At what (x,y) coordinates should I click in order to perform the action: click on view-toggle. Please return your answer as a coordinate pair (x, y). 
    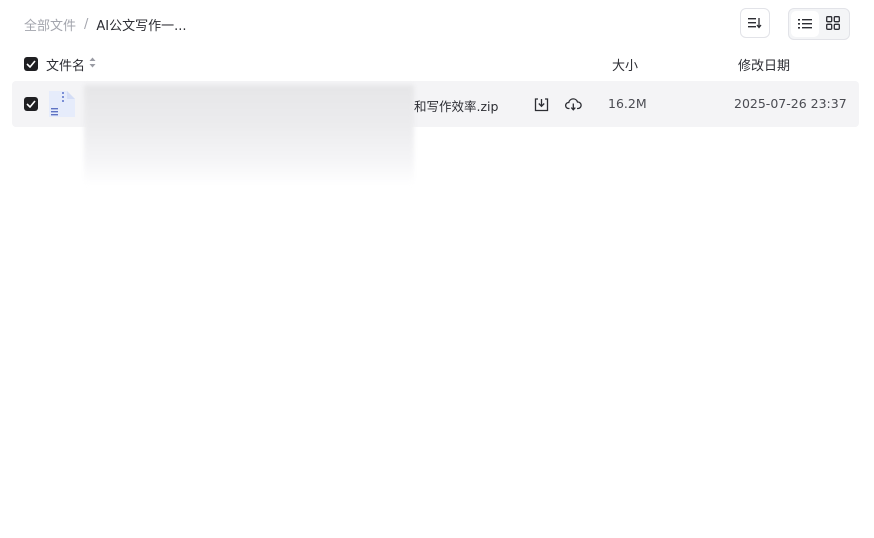
    Looking at the image, I should click on (819, 24).